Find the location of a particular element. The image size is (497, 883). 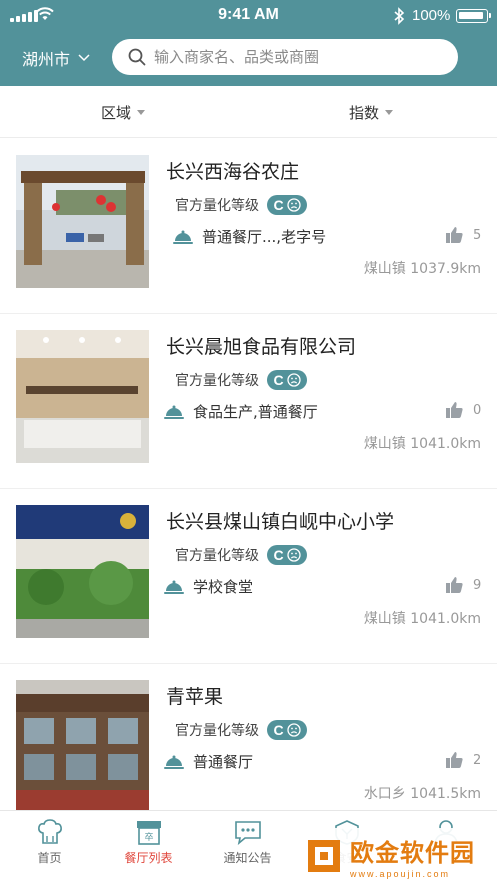

svg-text: 卒 is located at coordinates (148, 837).